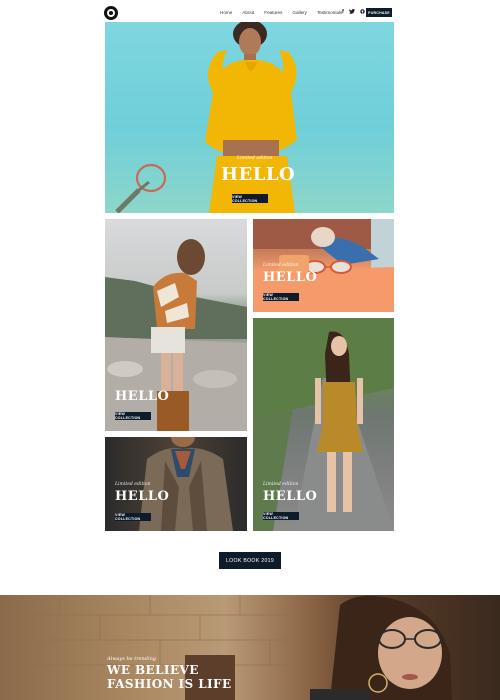  What do you see at coordinates (250, 198) in the screenshot?
I see `hero-view-collection-button: VIEW COLLECTION` at bounding box center [250, 198].